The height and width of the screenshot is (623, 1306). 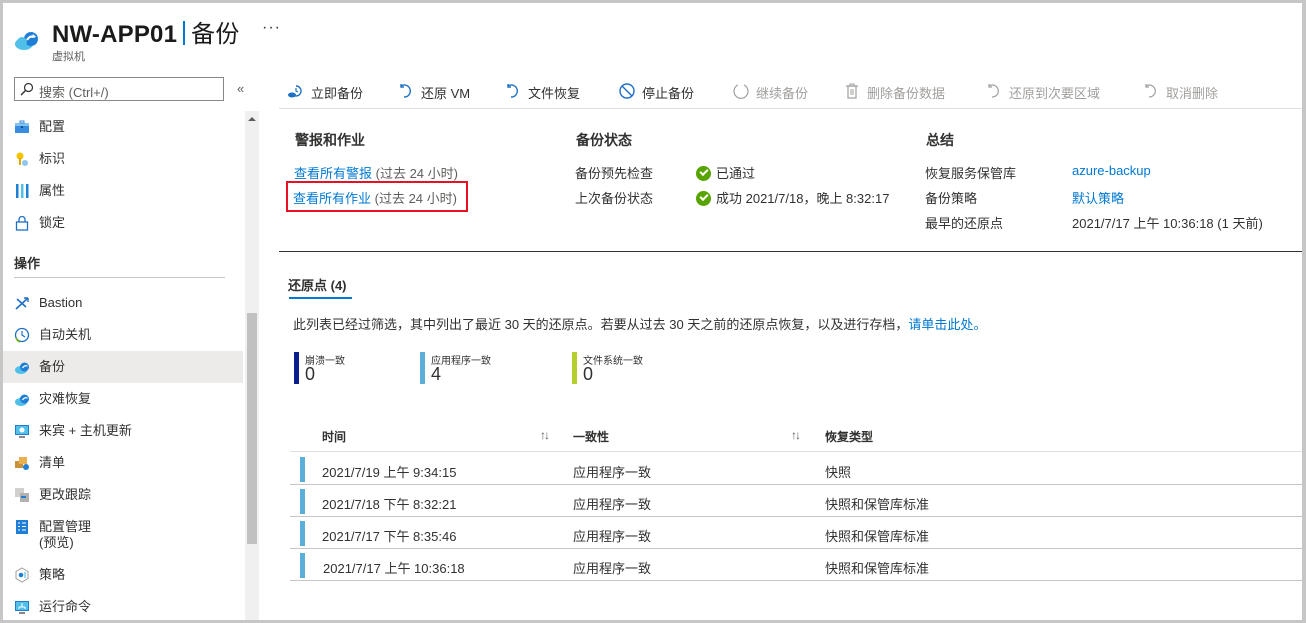 What do you see at coordinates (852, 91) in the screenshot?
I see `trash-icon` at bounding box center [852, 91].